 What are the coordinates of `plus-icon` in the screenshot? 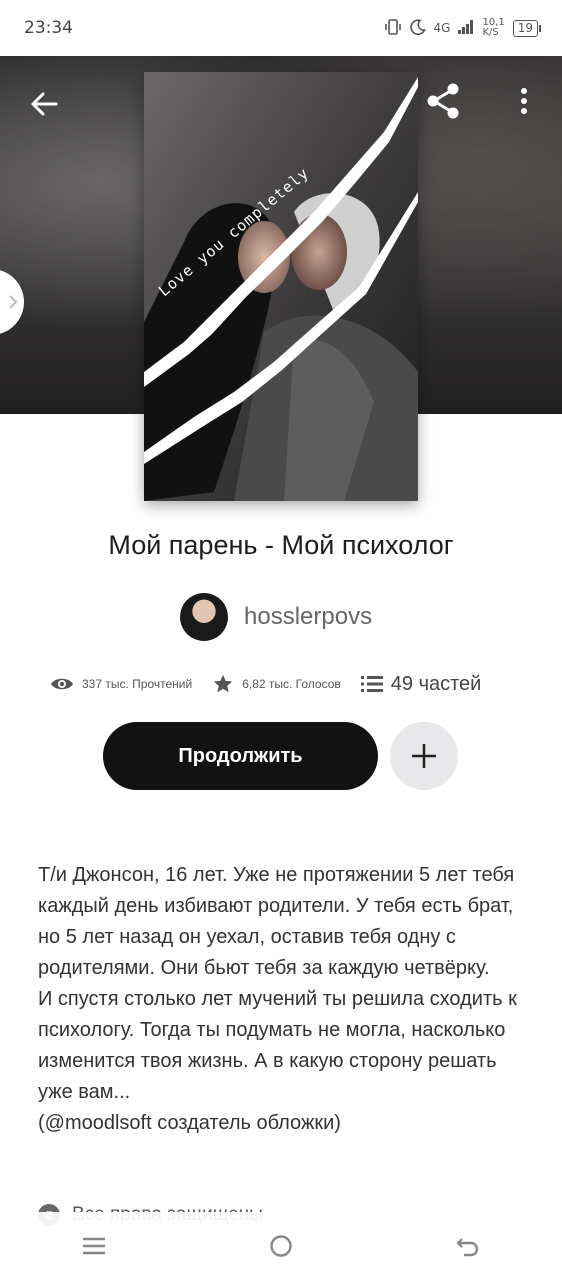 It's located at (424, 756).